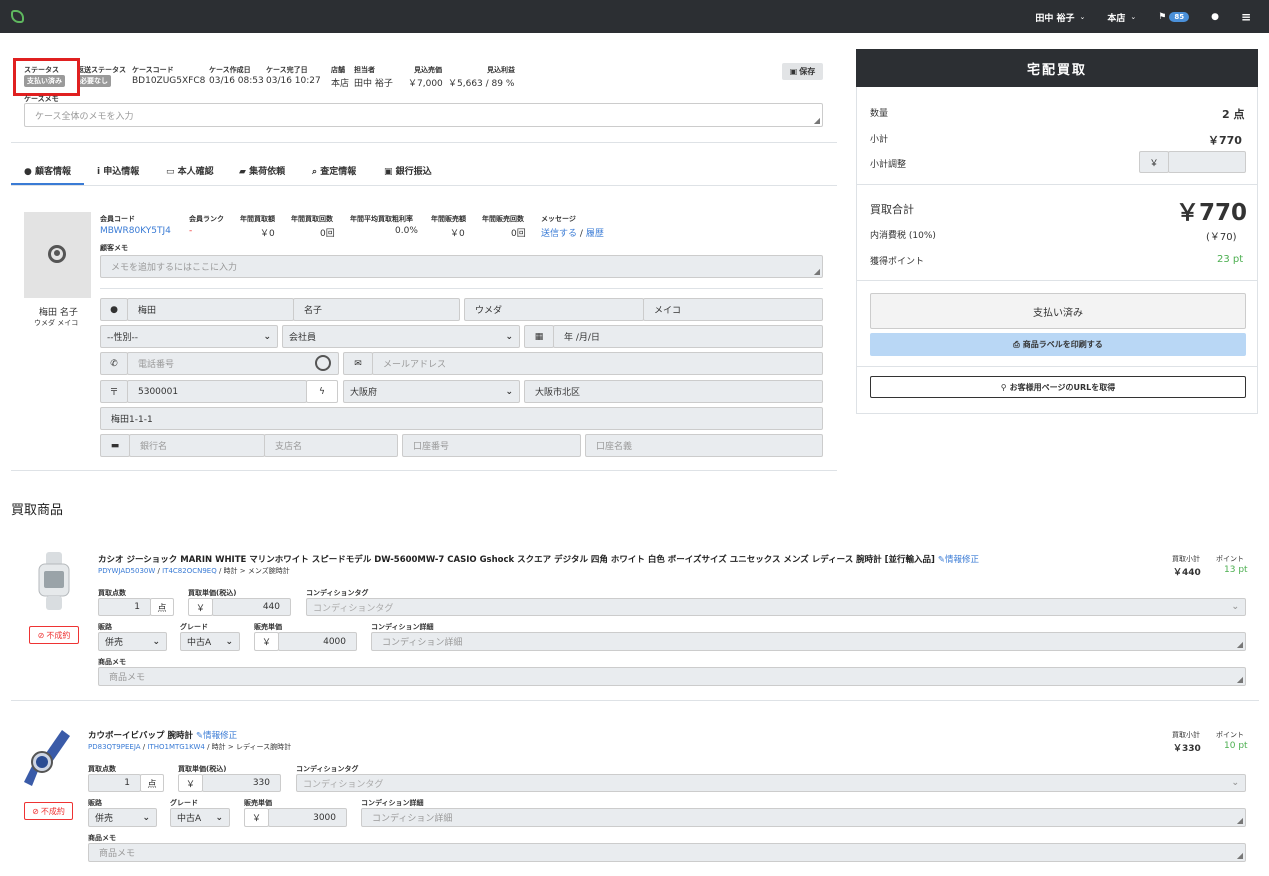 Image resolution: width=1269 pixels, height=876 pixels. Describe the element at coordinates (688, 336) in the screenshot. I see `birthday-input: 年 /月/日` at that location.